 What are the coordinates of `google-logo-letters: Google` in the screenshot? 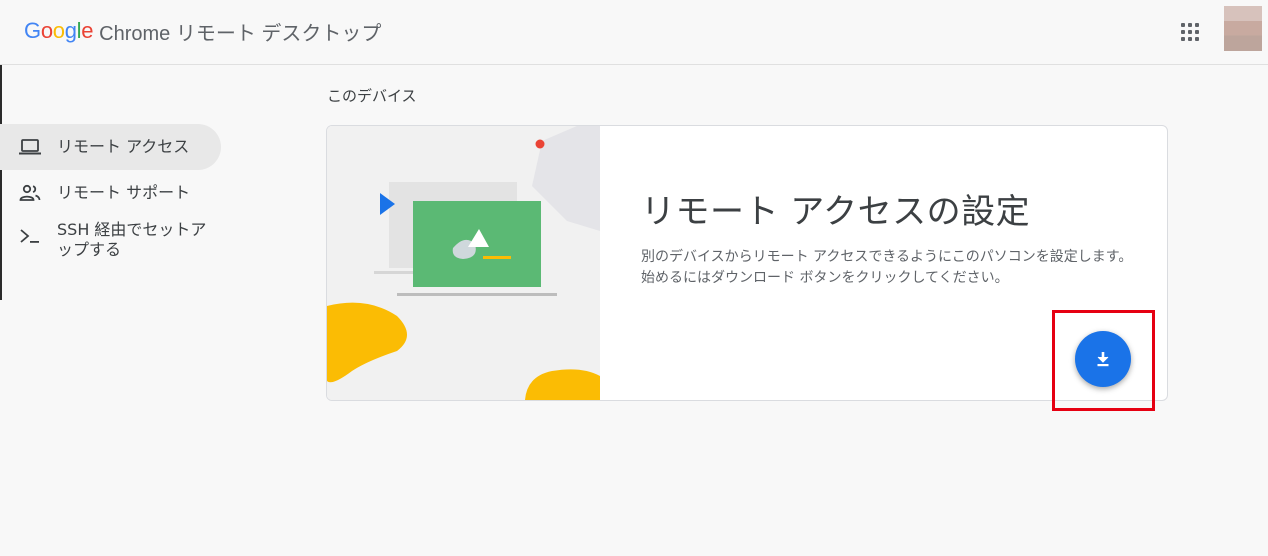 It's located at (58, 30).